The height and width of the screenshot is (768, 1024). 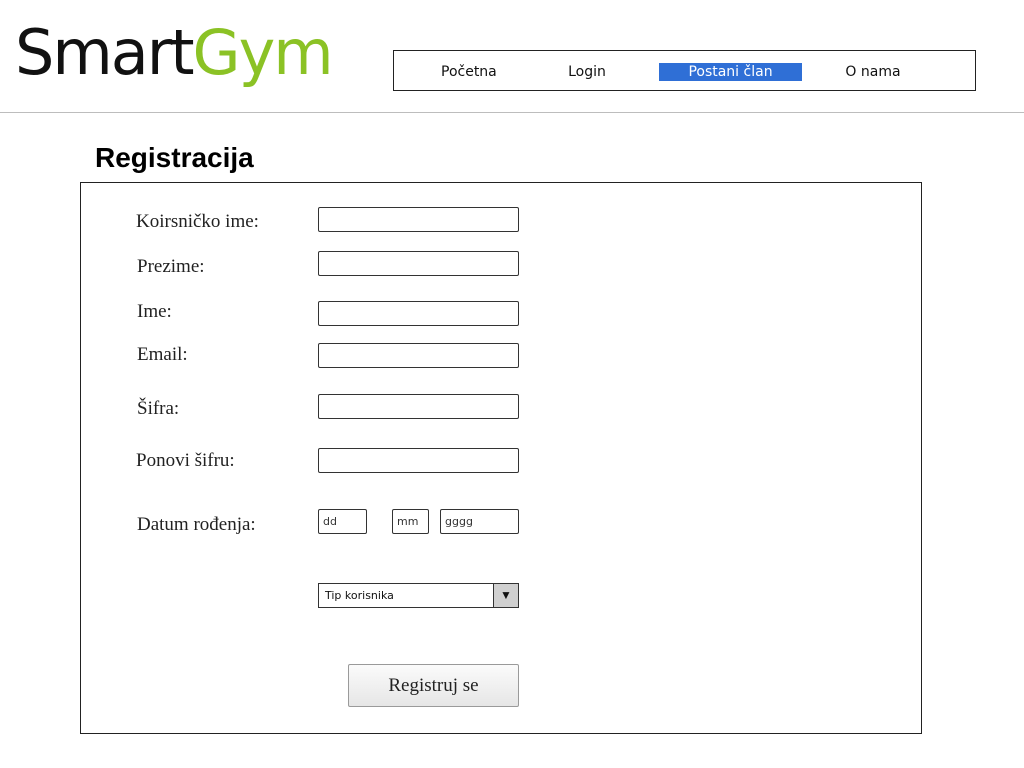 What do you see at coordinates (469, 72) in the screenshot?
I see `nav-item-pocetna: Početna` at bounding box center [469, 72].